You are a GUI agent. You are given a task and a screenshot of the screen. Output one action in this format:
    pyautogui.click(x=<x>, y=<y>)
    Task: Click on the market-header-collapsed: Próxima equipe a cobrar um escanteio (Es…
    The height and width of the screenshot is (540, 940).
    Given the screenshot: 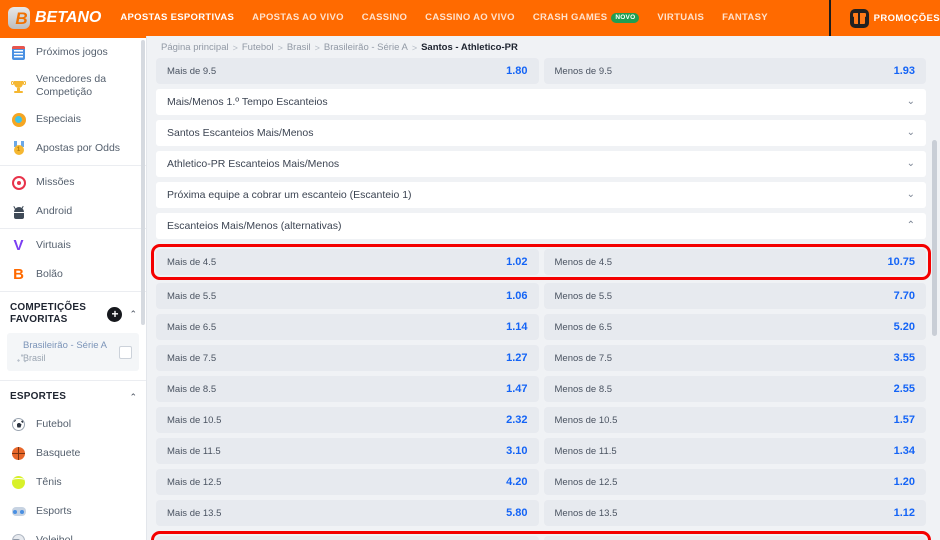 What is the action you would take?
    pyautogui.click(x=541, y=195)
    